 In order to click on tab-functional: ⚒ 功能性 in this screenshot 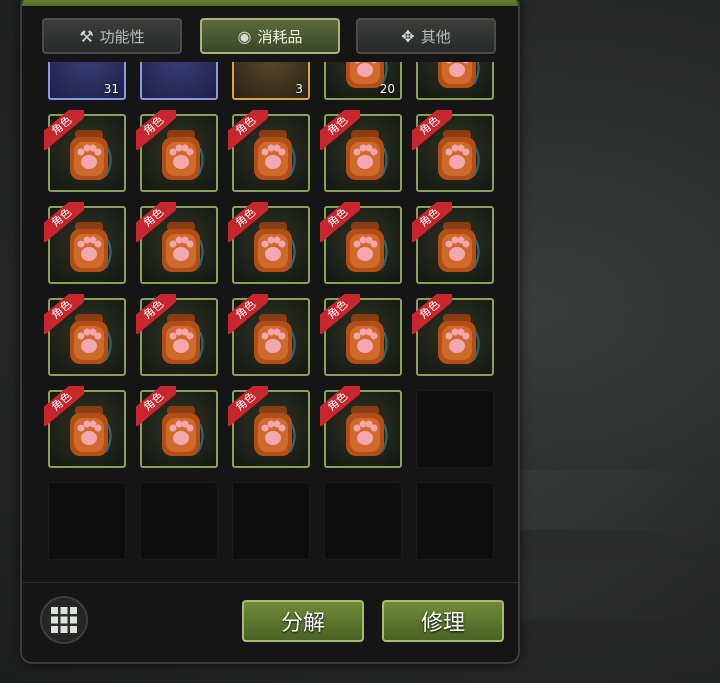, I will do `click(112, 36)`.